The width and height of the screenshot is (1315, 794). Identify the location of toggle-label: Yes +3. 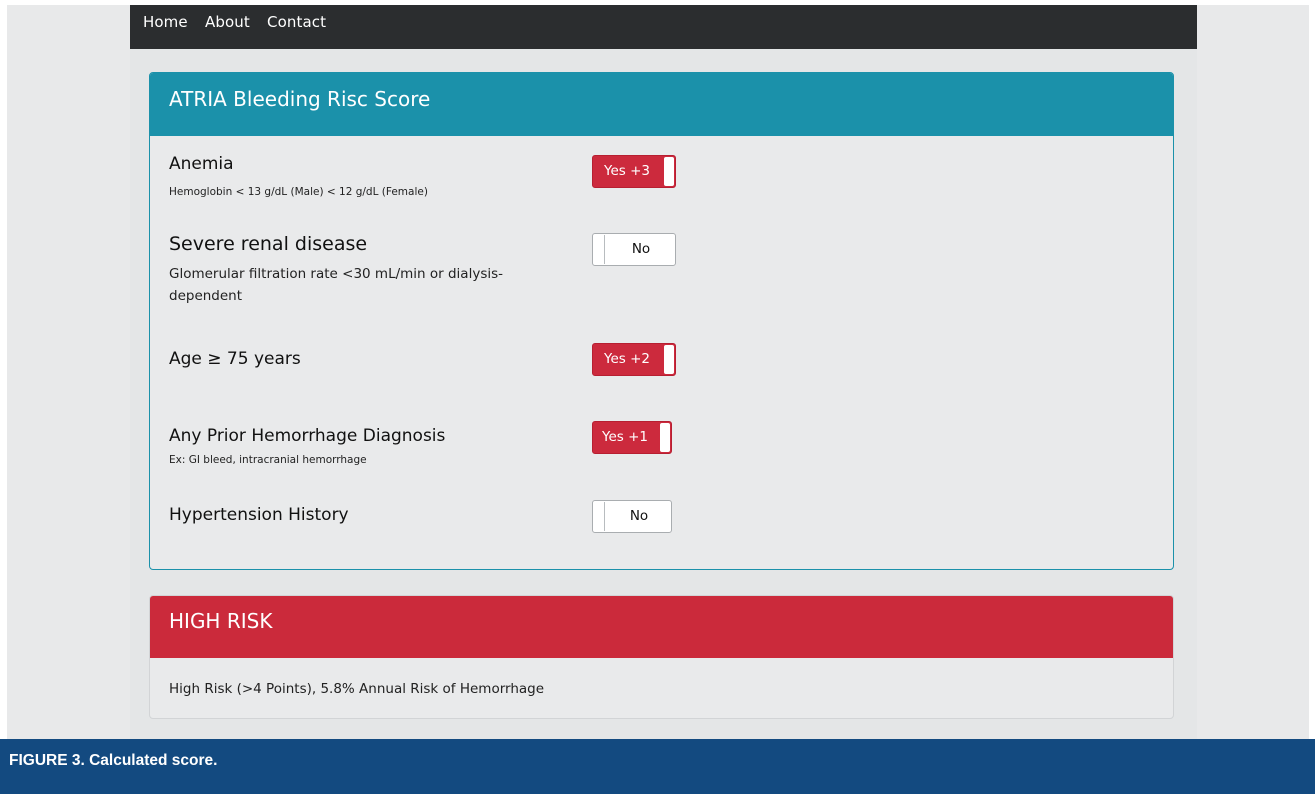
(627, 171).